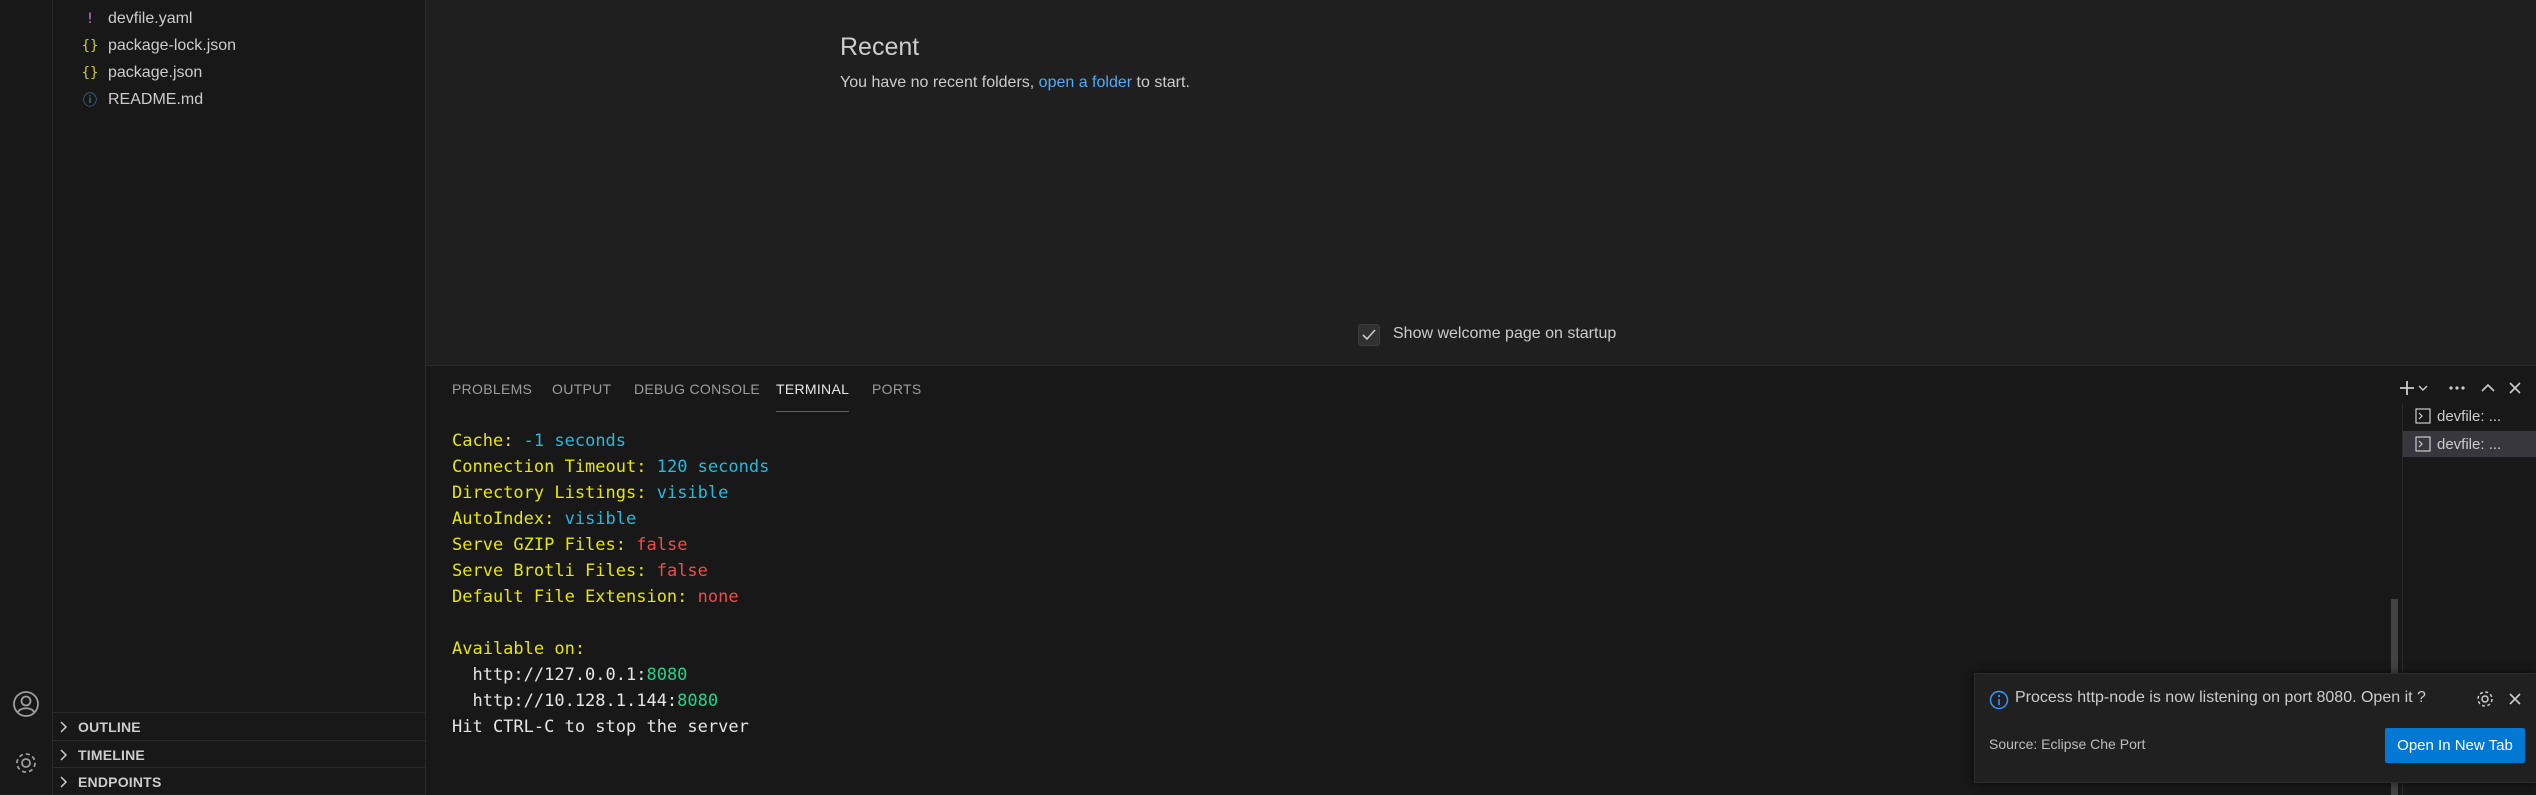 The width and height of the screenshot is (2536, 795). I want to click on terminal-line: http://10.128.1.144:8080, so click(585, 701).